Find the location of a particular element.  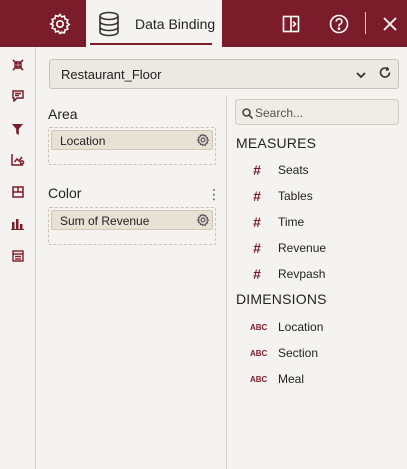

bar-chart-icon is located at coordinates (17, 224).